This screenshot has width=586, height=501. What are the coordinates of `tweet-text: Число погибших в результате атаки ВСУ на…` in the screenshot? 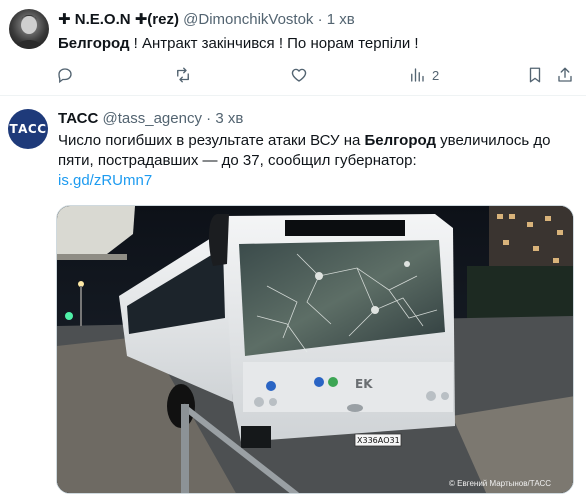 It's located at (318, 161).